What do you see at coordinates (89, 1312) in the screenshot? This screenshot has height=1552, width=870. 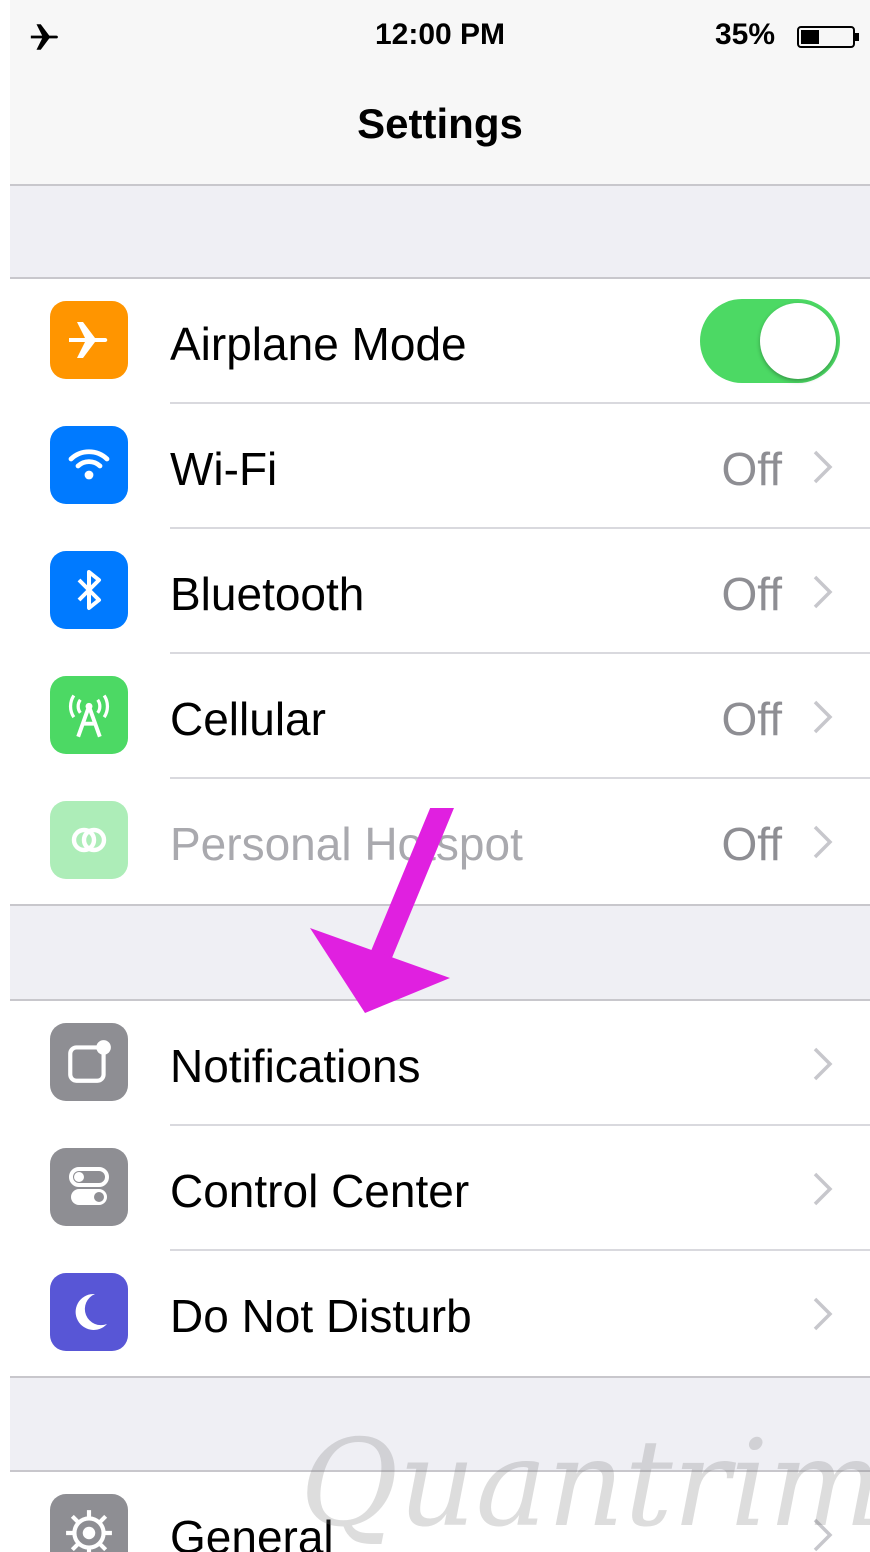 I see `moon-icon` at bounding box center [89, 1312].